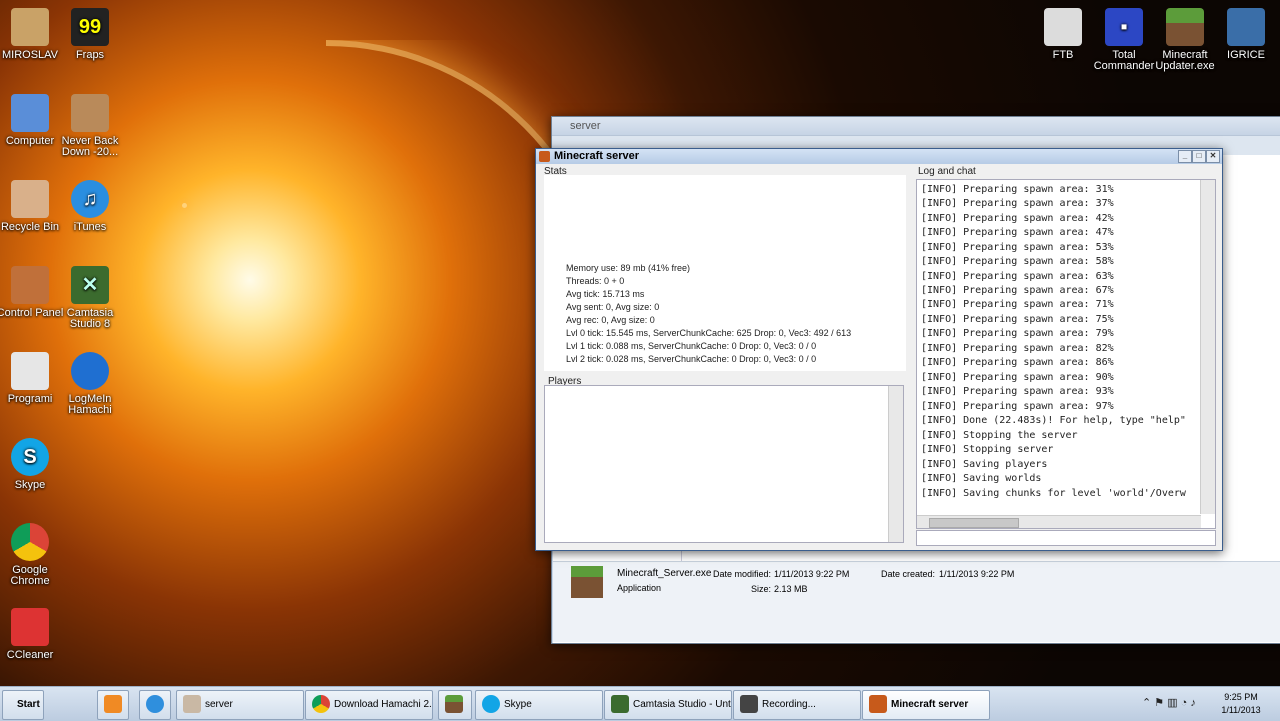 The height and width of the screenshot is (721, 1280). Describe the element at coordinates (664, 573) in the screenshot. I see `file-name: Minecraft_Server.exe` at that location.